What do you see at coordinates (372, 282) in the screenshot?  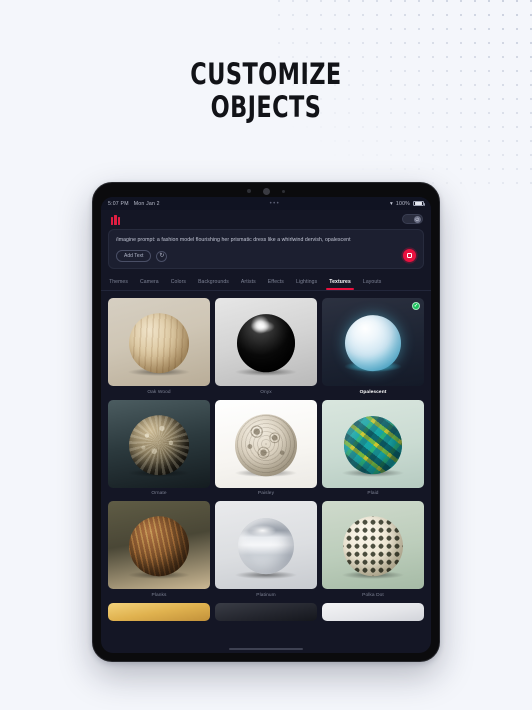 I see `tab-layouts: Layouts` at bounding box center [372, 282].